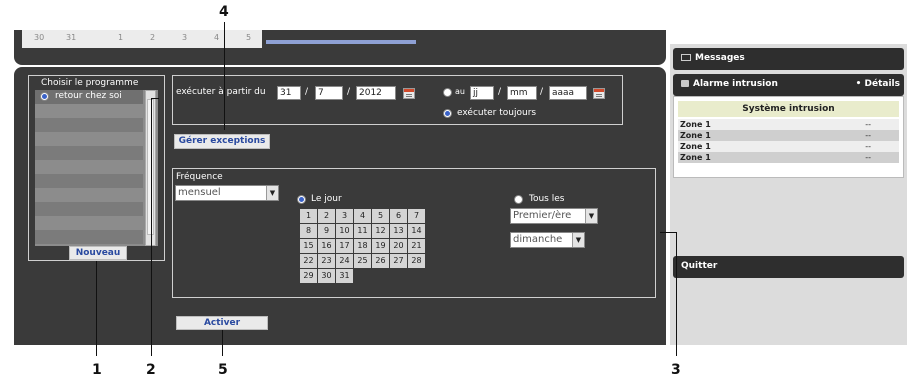 This screenshot has height=383, width=907. What do you see at coordinates (416, 261) in the screenshot?
I see `calendar-day: 28` at bounding box center [416, 261].